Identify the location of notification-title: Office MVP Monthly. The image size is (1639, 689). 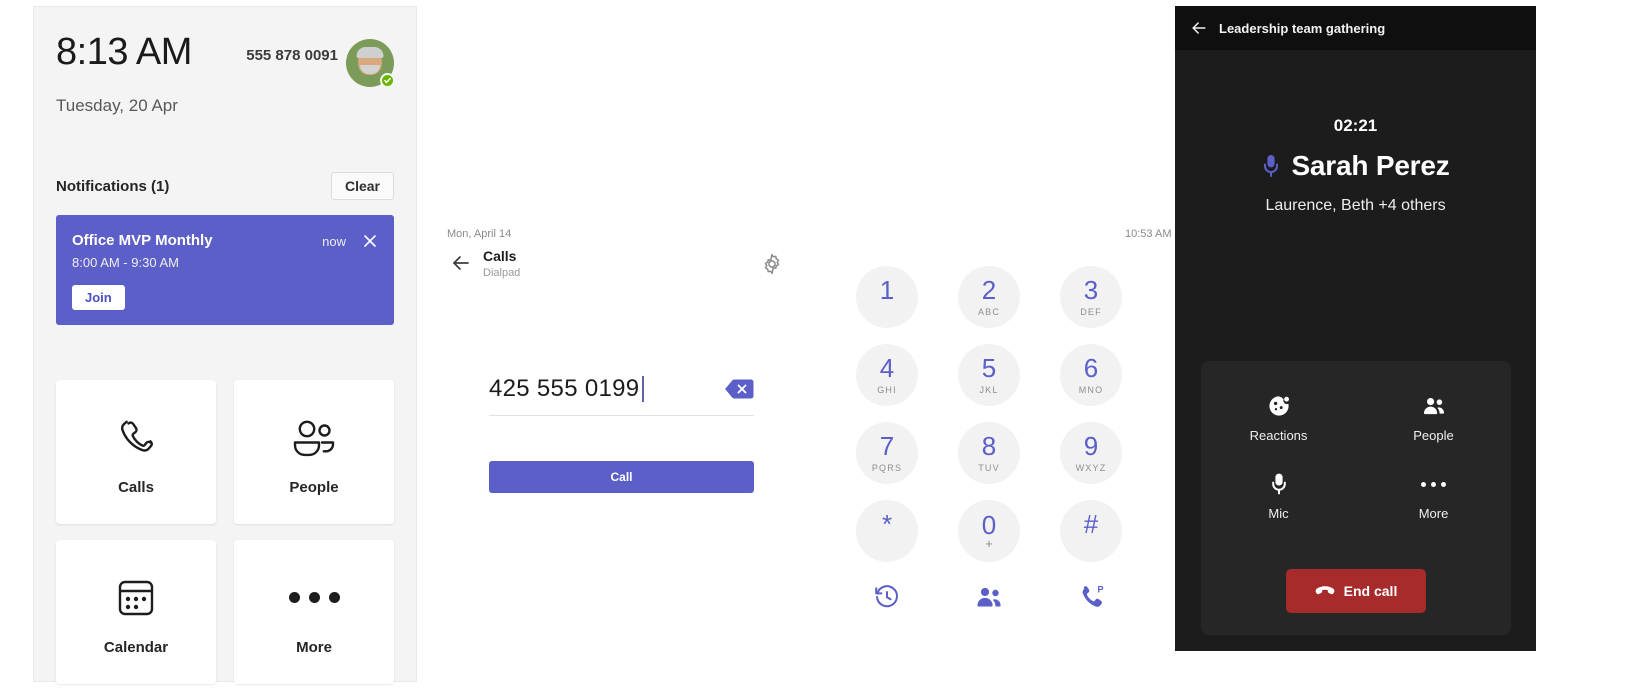
(142, 240).